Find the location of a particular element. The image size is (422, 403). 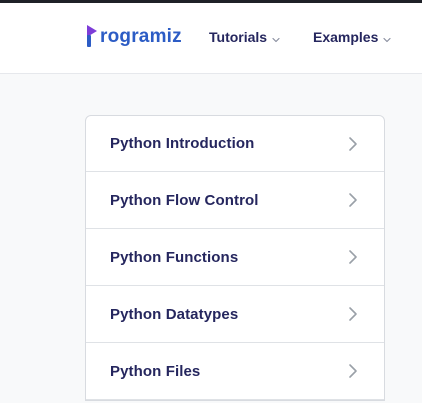

topic-python-datatypes: Python Datatypes is located at coordinates (235, 314).